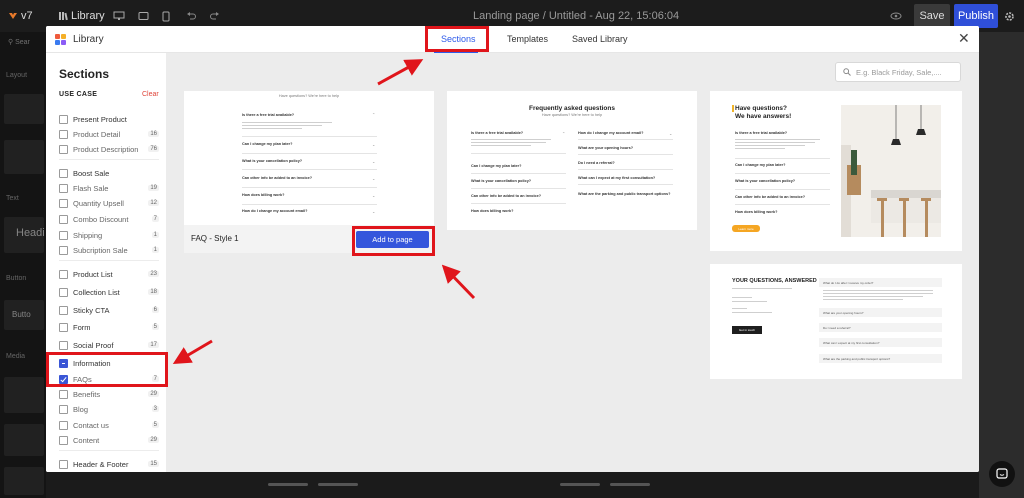  Describe the element at coordinates (932, 16) in the screenshot. I see `save-button: Save` at that location.